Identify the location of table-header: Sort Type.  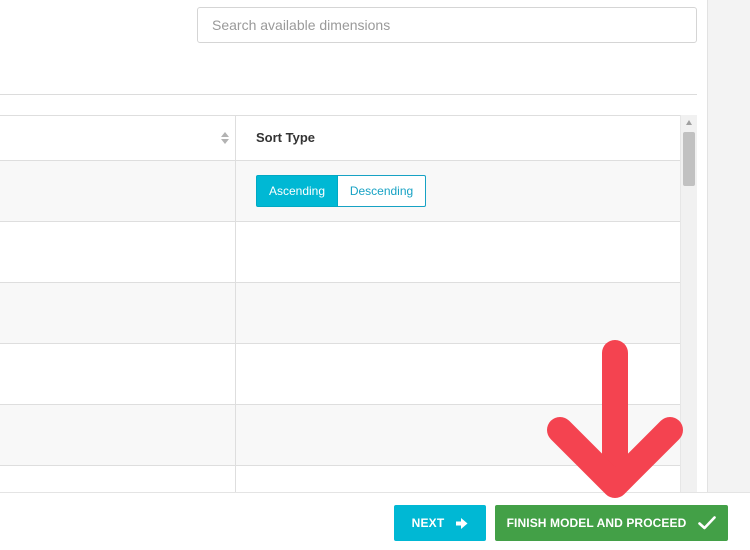
(340, 138).